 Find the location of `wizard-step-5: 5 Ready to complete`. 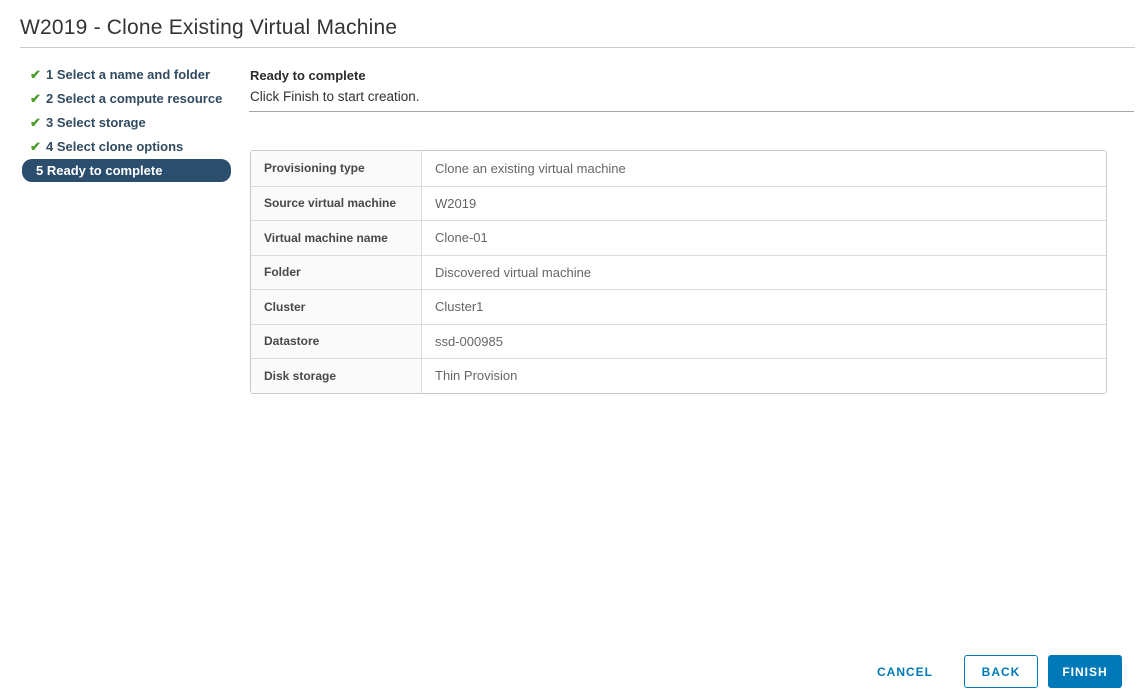

wizard-step-5: 5 Ready to complete is located at coordinates (126, 170).